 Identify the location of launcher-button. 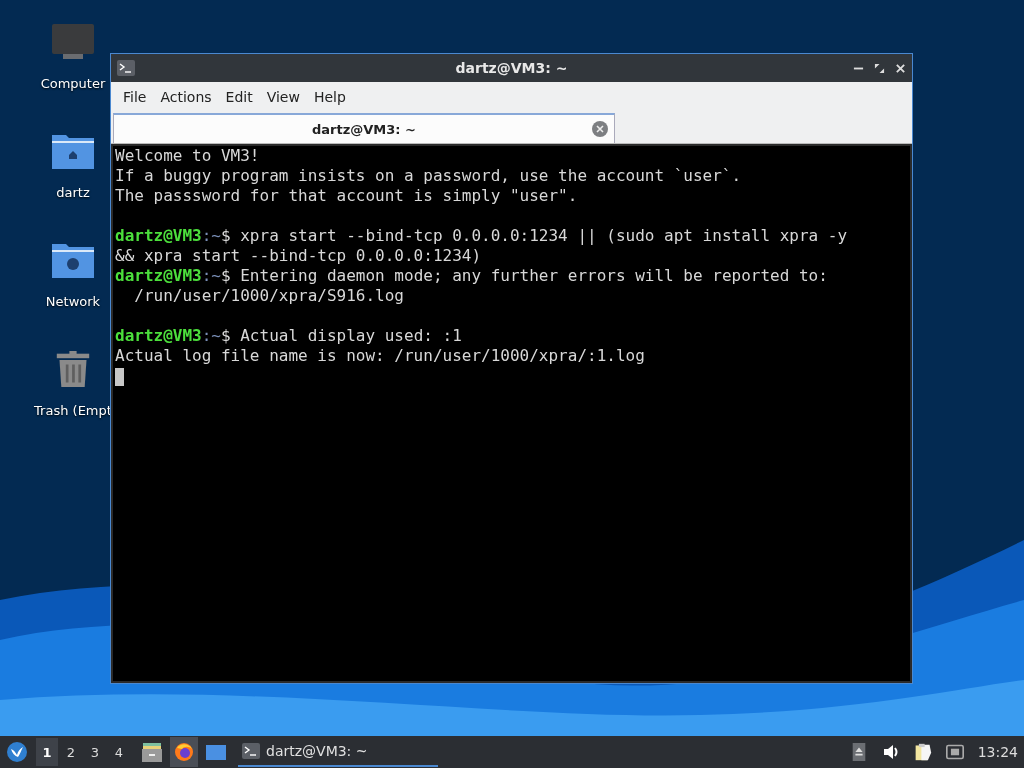
(184, 752).